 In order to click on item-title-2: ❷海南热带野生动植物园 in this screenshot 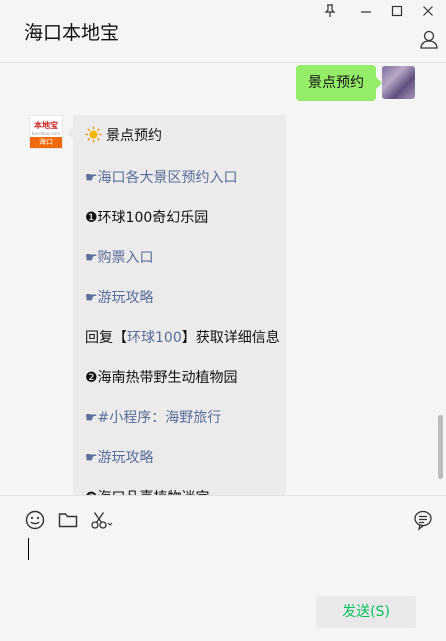, I will do `click(161, 378)`.